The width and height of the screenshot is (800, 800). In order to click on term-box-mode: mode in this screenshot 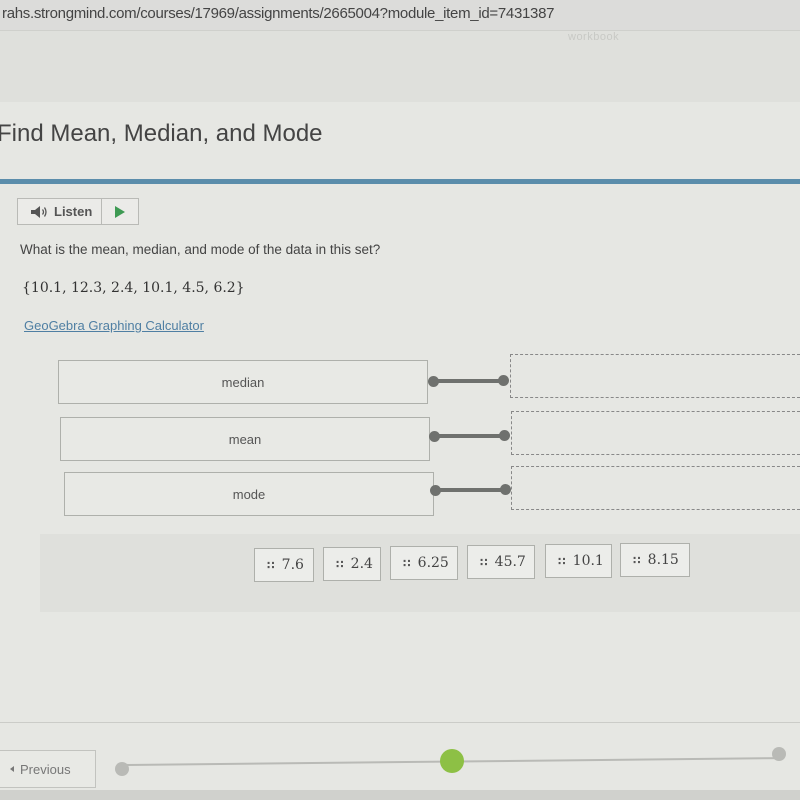, I will do `click(249, 494)`.